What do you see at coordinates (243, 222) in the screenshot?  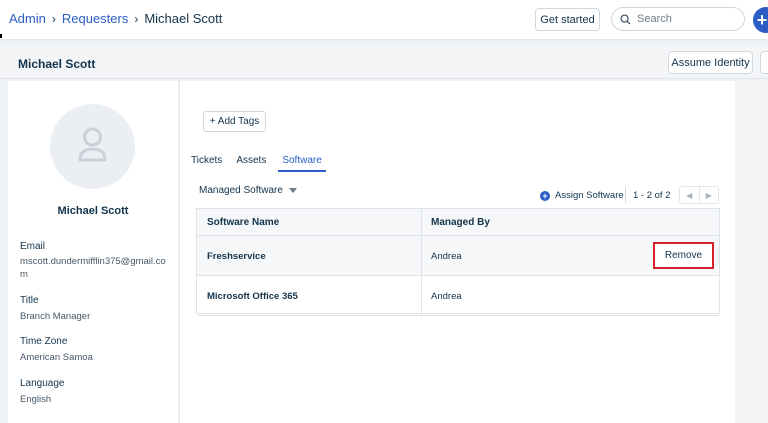 I see `column-header-software-name: Software Name` at bounding box center [243, 222].